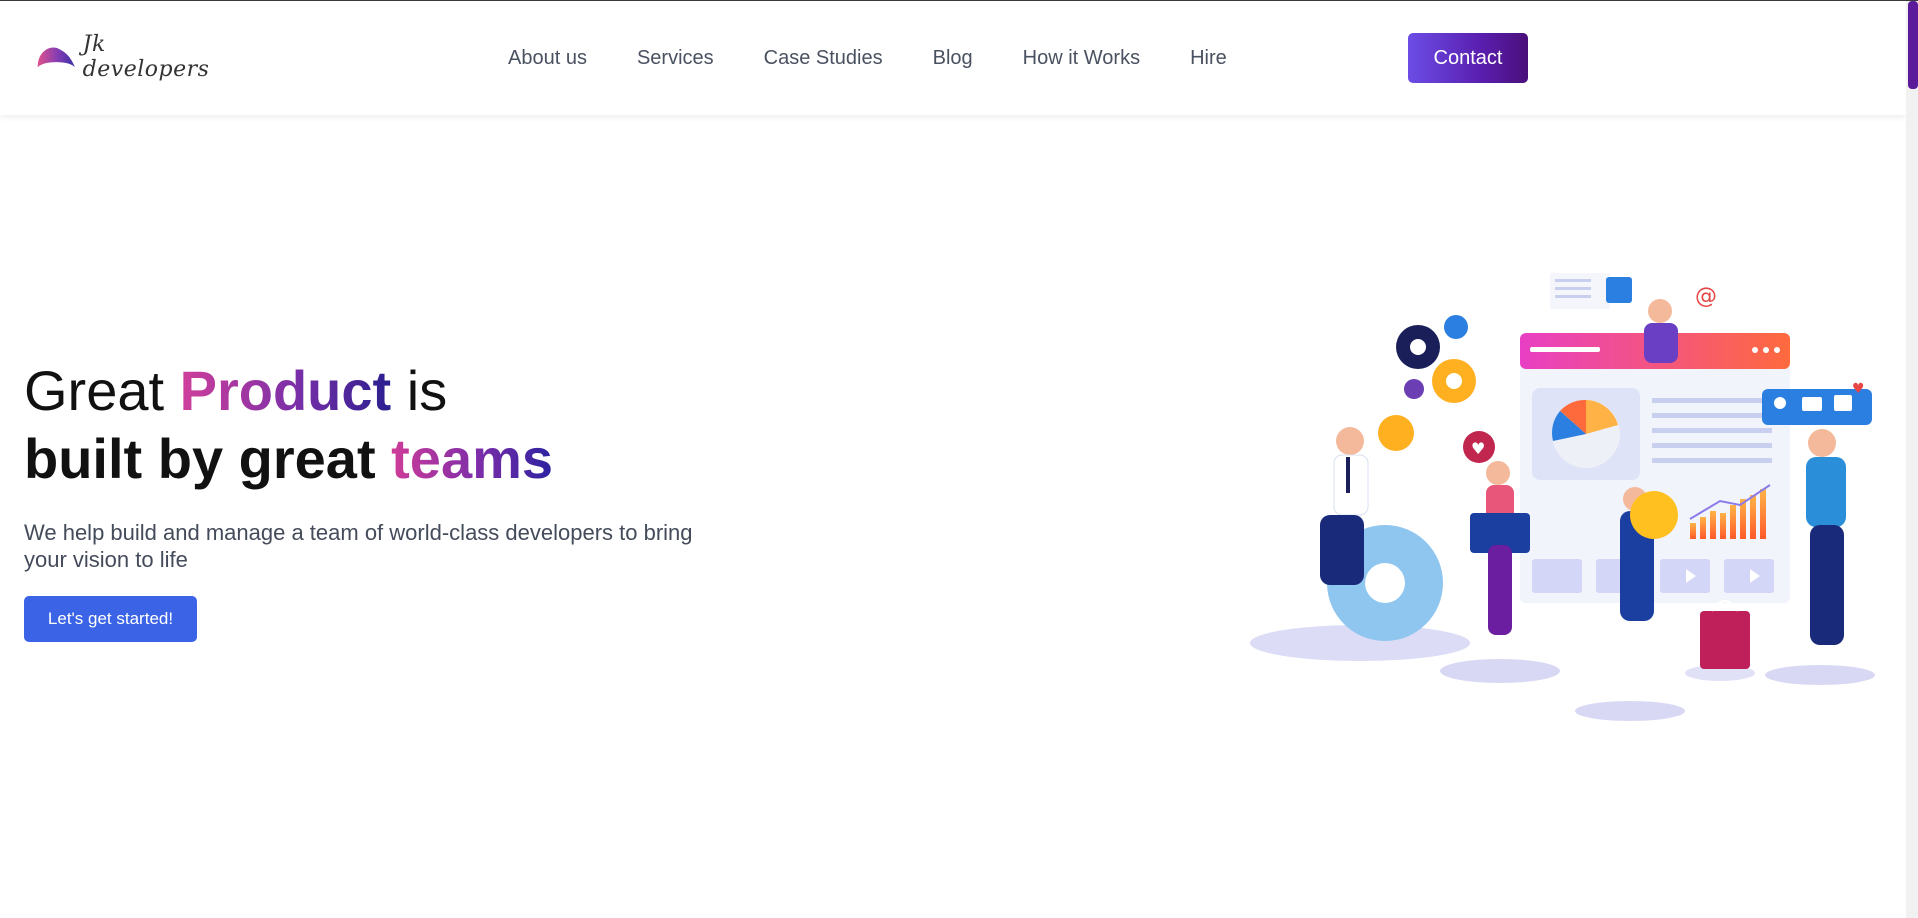 This screenshot has height=918, width=1918. I want to click on headline-line-2: built by great teams, so click(384, 459).